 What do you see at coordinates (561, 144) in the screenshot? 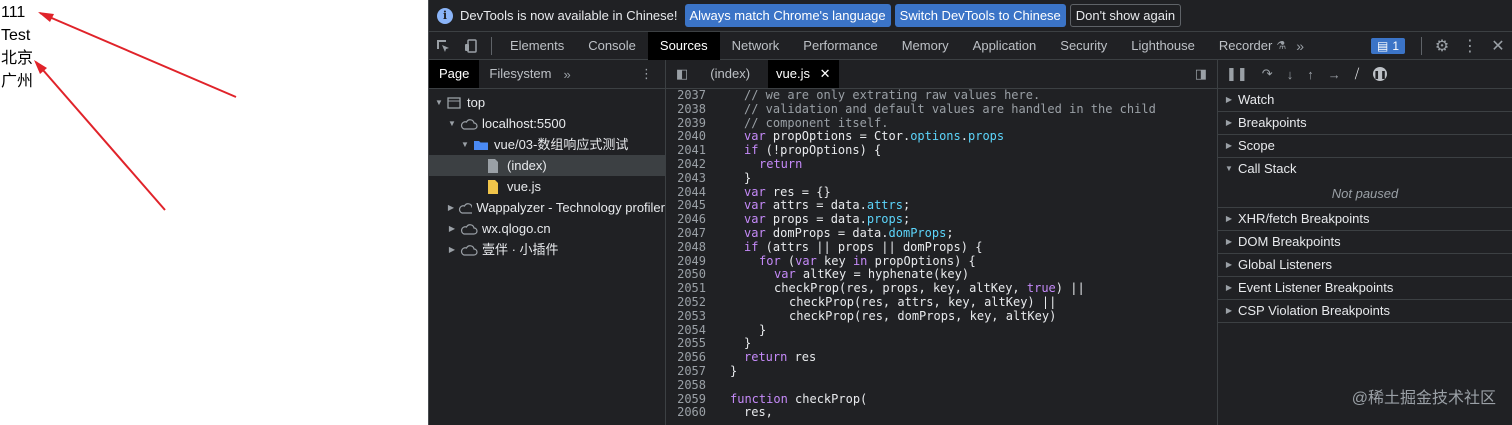
I see `tree-item-label: vue/03-数组响应式测试` at bounding box center [561, 144].